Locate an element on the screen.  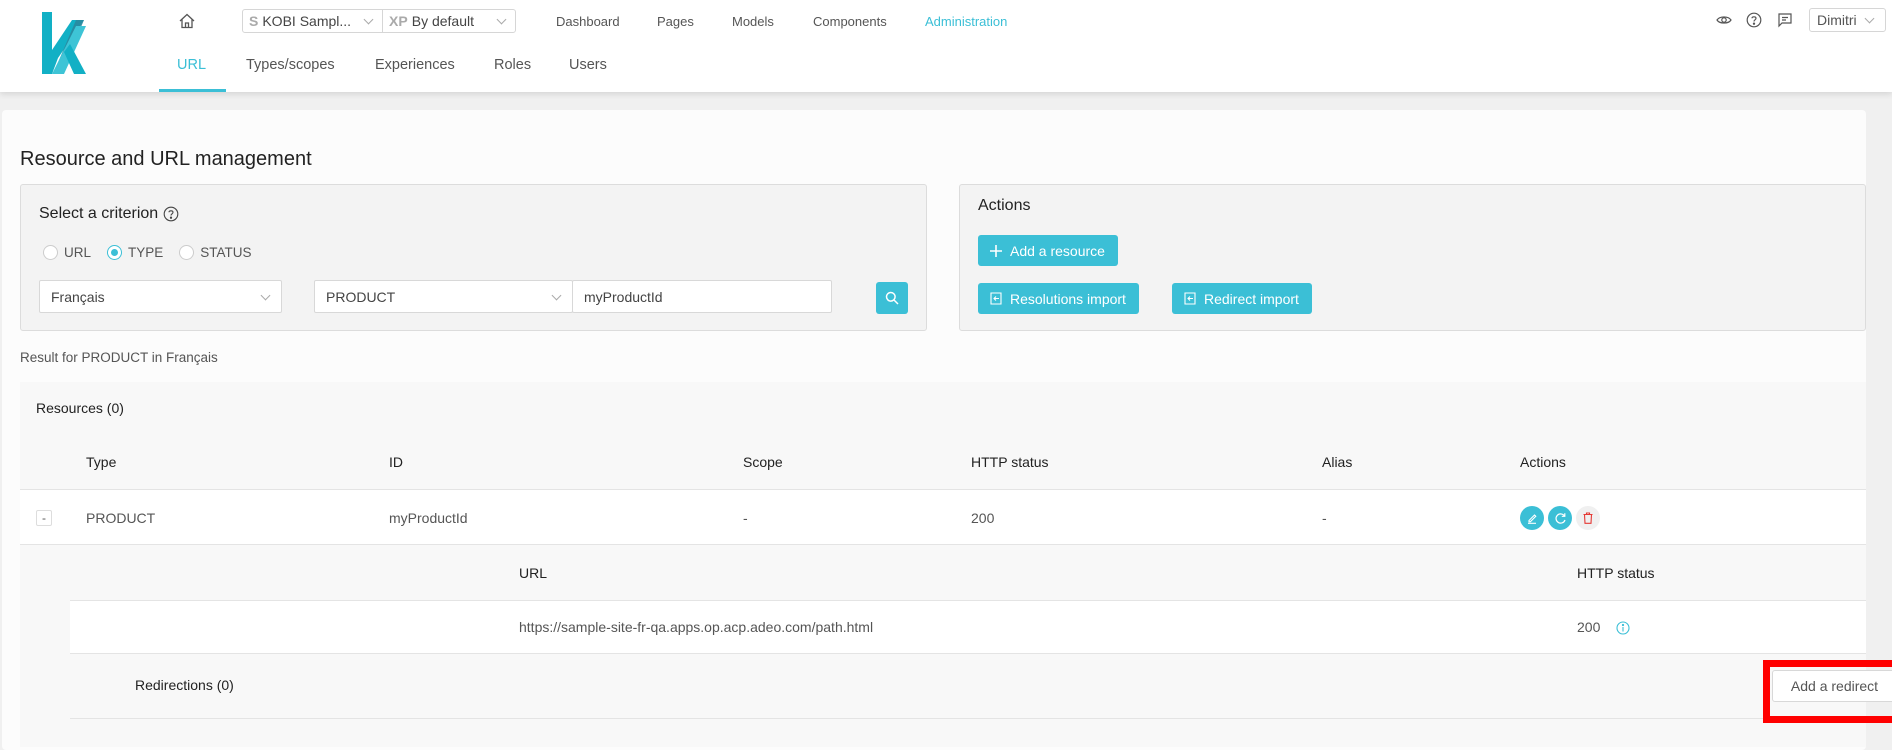
plus-icon is located at coordinates (996, 250).